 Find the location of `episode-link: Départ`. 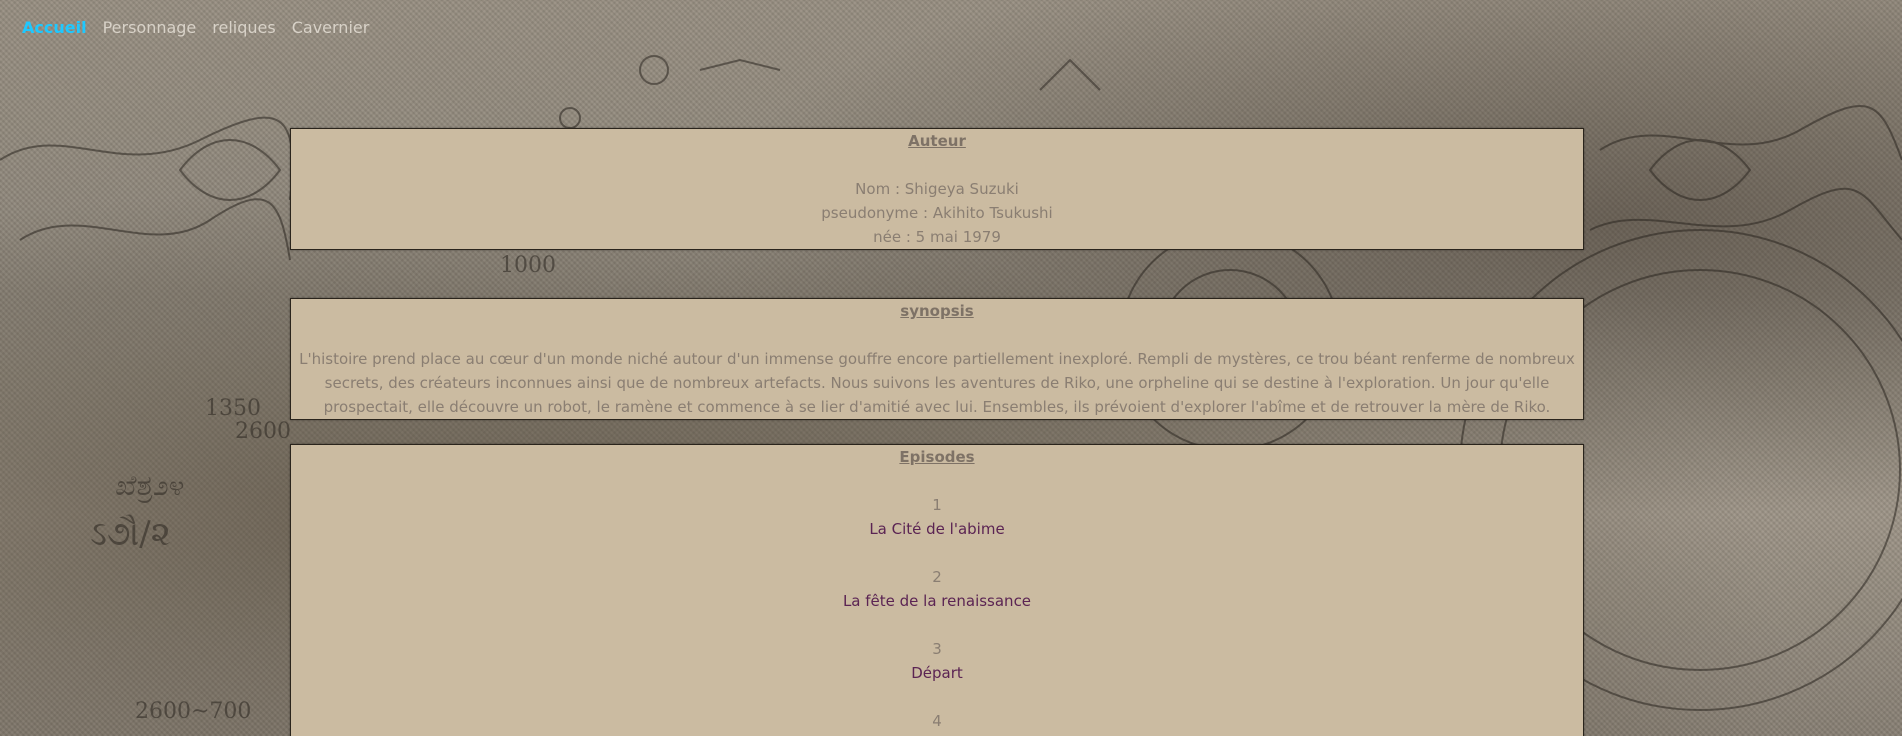

episode-link: Départ is located at coordinates (937, 673).